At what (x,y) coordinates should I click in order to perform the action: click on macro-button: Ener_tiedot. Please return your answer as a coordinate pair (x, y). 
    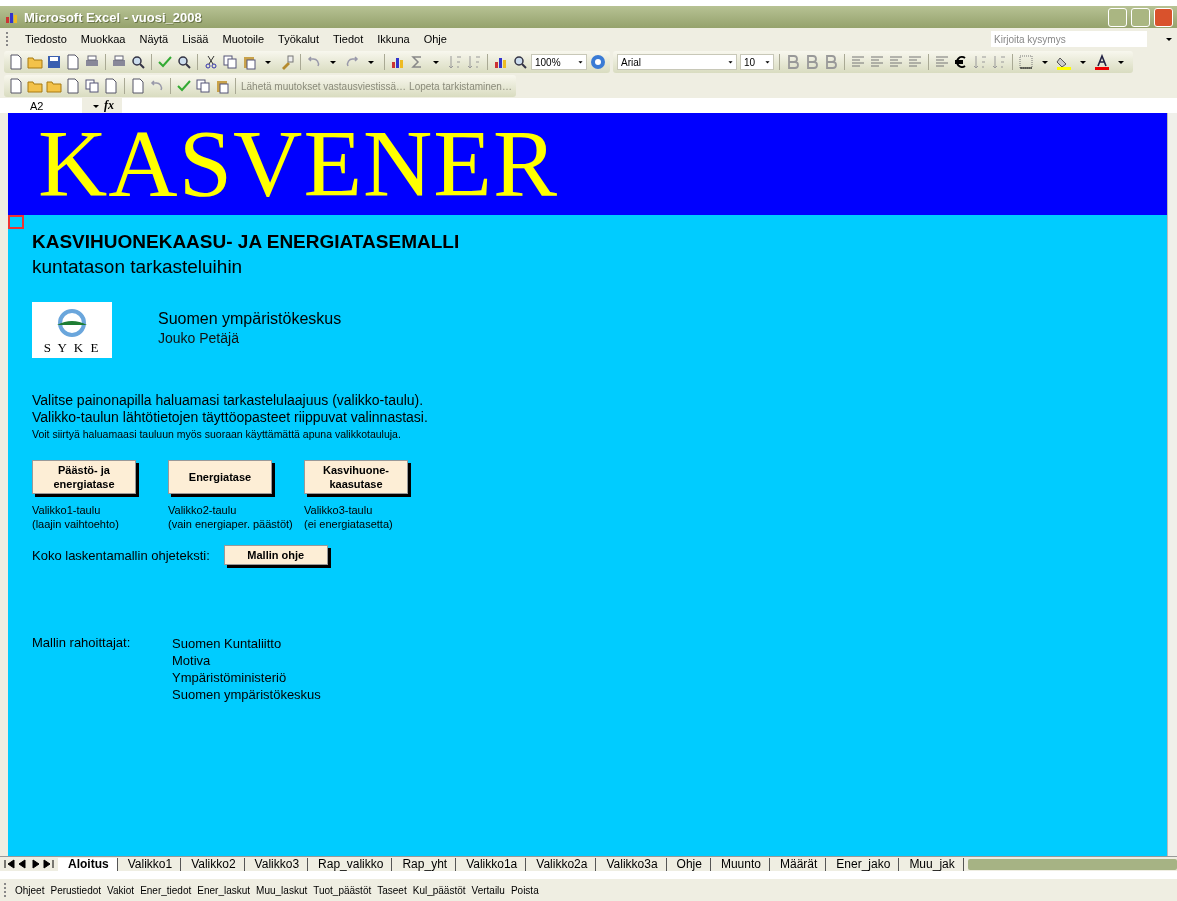
    Looking at the image, I should click on (166, 890).